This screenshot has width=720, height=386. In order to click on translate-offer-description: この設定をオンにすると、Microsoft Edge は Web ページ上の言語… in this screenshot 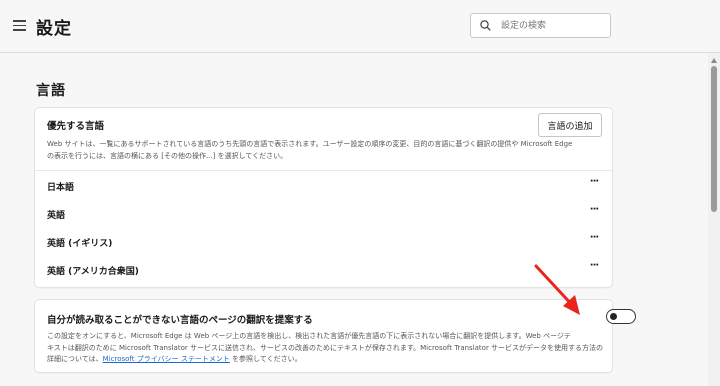, I will do `click(326, 348)`.